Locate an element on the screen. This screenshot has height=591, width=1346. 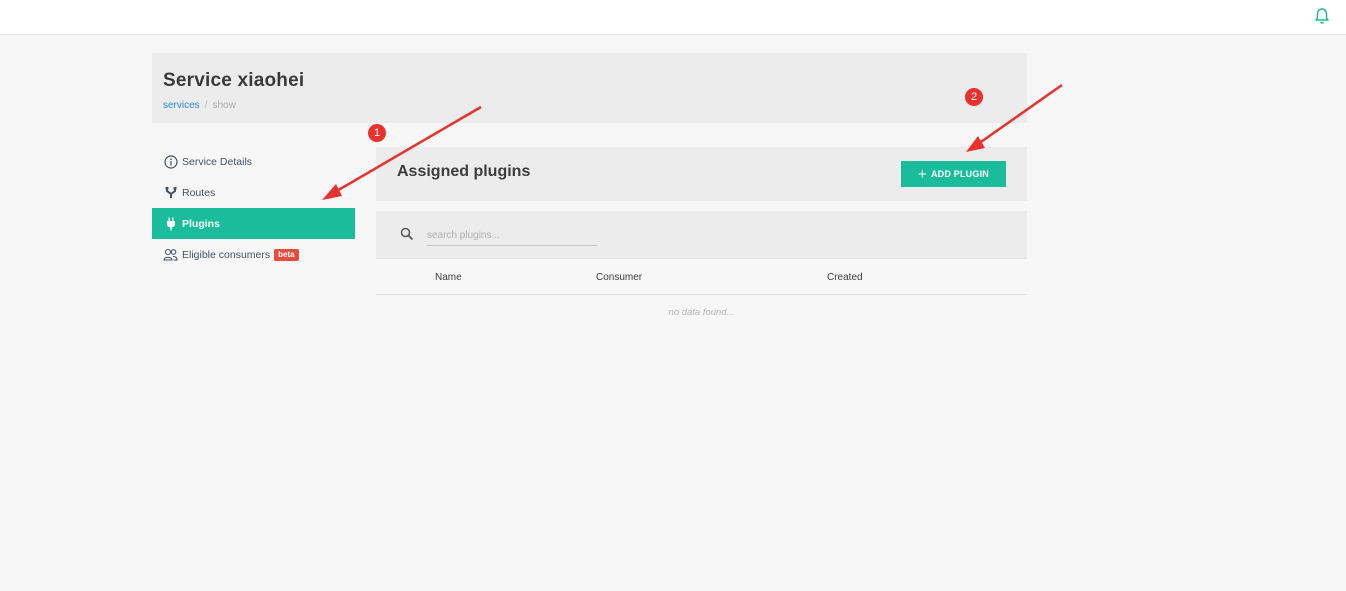
routes-fork-icon is located at coordinates (170, 192).